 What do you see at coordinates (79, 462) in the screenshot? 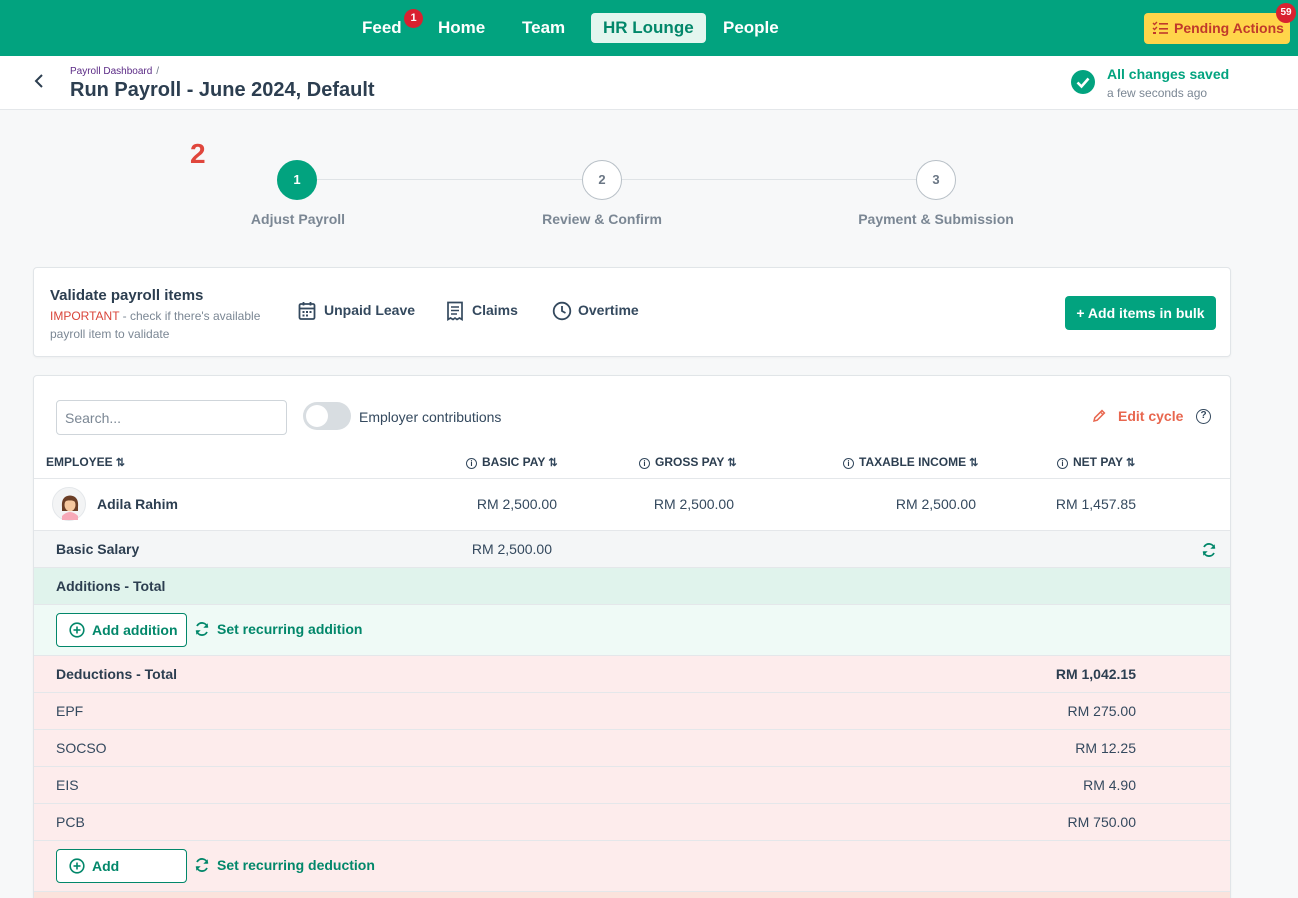
I see `column-header-employee-label: EMPLOYEE` at bounding box center [79, 462].